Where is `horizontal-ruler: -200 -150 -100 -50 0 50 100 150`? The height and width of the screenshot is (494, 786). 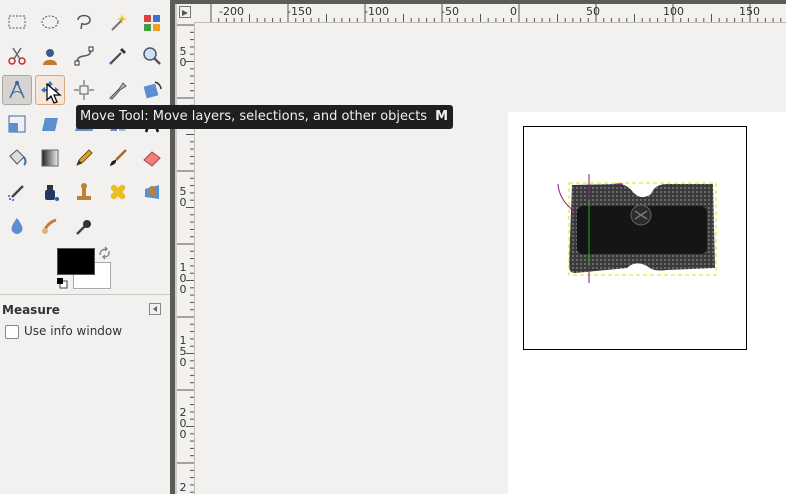
horizontal-ruler: -200 -150 -100 -50 0 50 100 150 is located at coordinates (490, 13).